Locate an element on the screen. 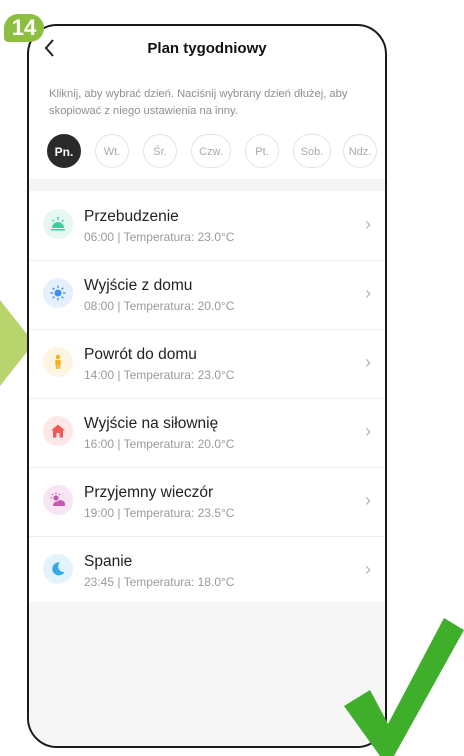 The image size is (464, 756). row-title: Wyjście z domu is located at coordinates (138, 285).